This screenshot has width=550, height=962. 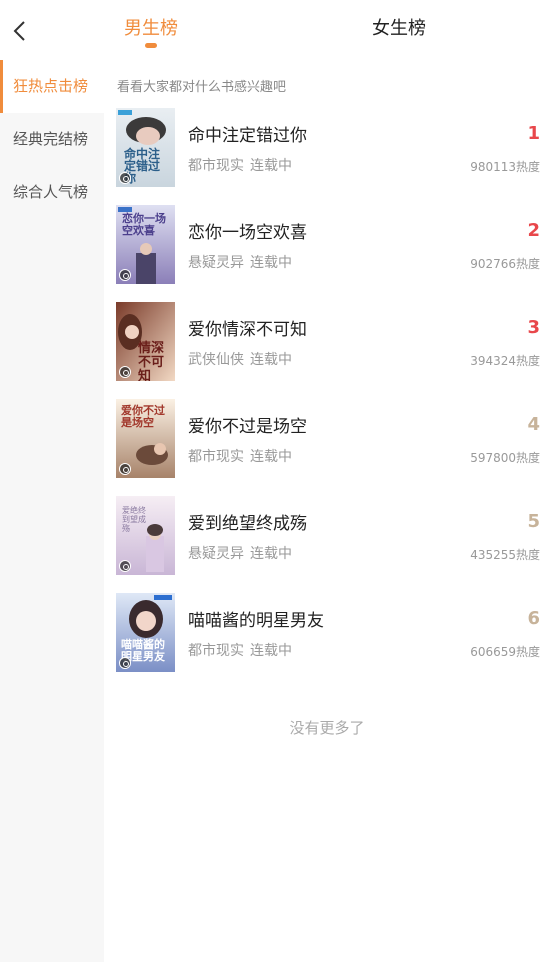 I want to click on book-cover: 喵喵酱的明星男友, so click(x=145, y=632).